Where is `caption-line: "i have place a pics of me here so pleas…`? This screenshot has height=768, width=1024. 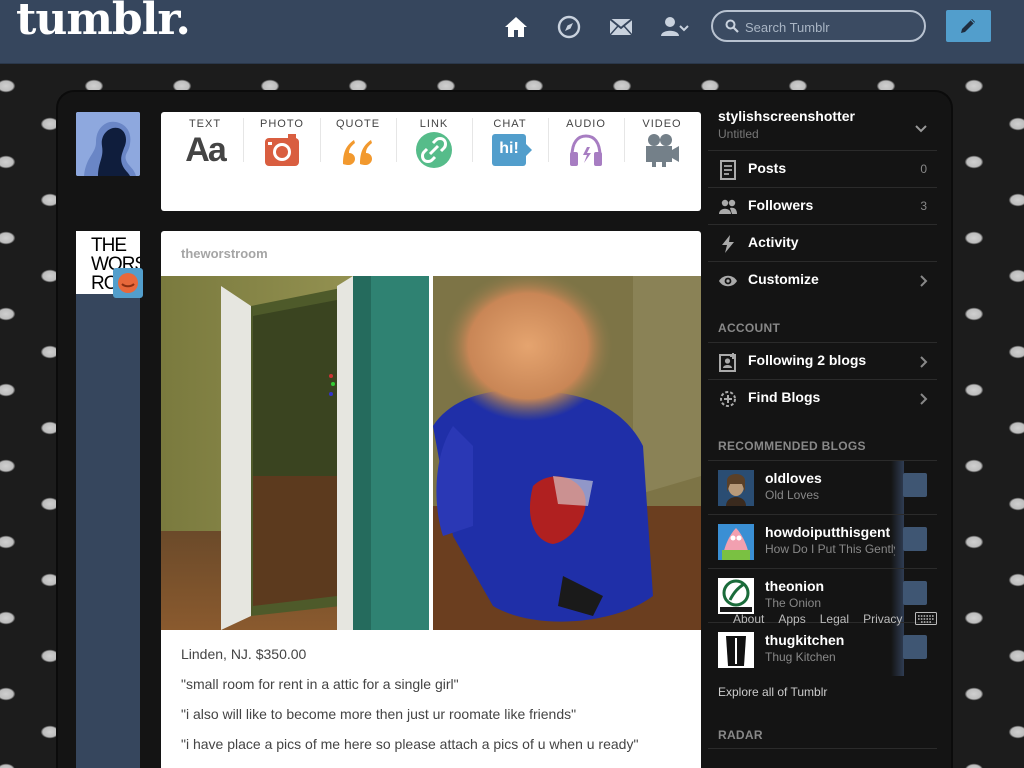 caption-line: "i have place a pics of me here so pleas… is located at coordinates (410, 744).